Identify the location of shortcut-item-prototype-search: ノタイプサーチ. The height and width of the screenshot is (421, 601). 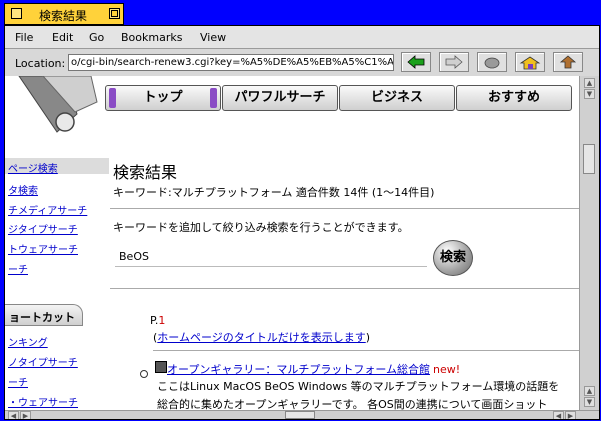
(43, 361).